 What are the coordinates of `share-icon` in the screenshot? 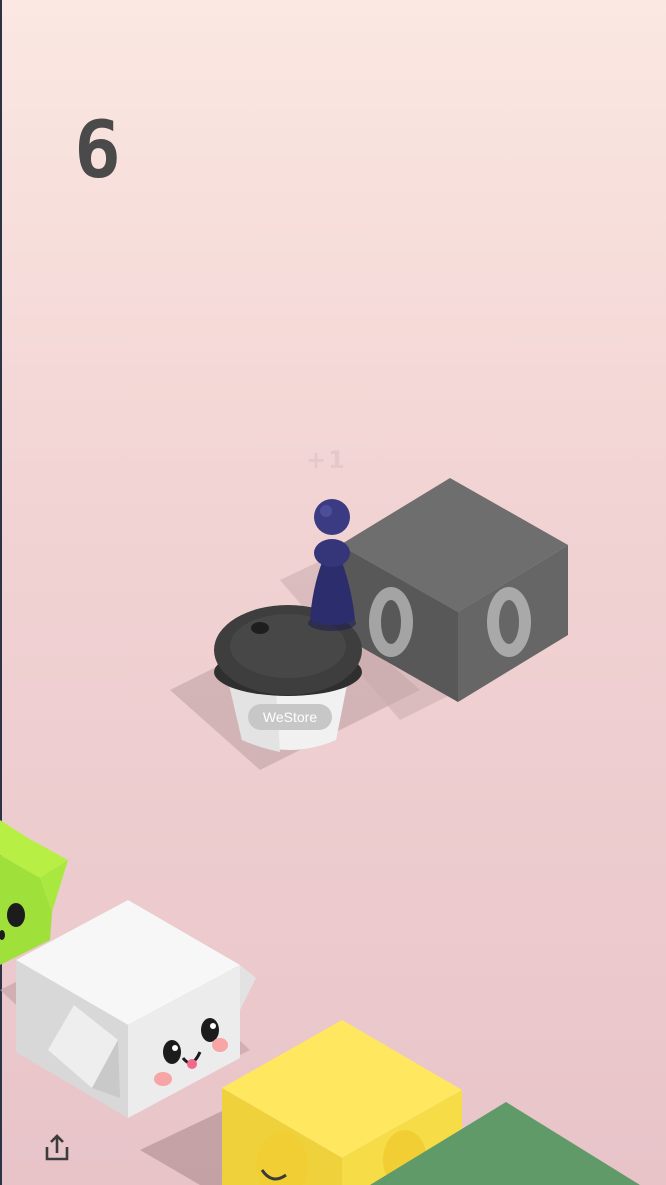 It's located at (57, 1147).